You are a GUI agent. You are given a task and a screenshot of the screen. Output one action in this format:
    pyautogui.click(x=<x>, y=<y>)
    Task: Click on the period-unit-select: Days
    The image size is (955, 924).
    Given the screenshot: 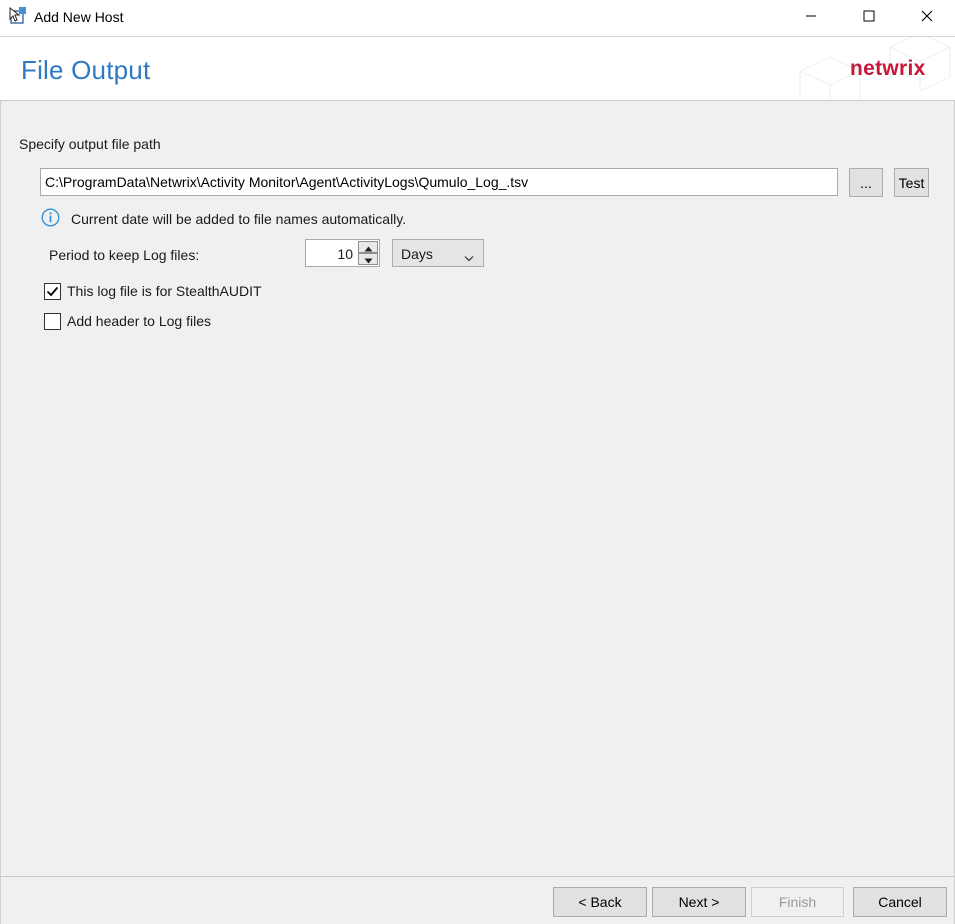 What is the action you would take?
    pyautogui.click(x=438, y=253)
    